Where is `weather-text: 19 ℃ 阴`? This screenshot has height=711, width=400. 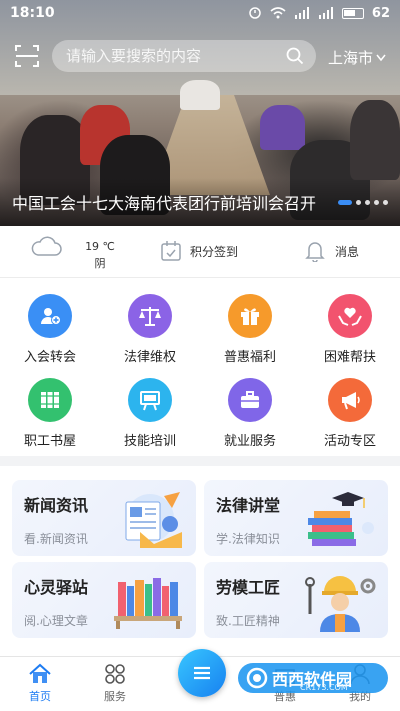 weather-text: 19 ℃ 阴 is located at coordinates (100, 255).